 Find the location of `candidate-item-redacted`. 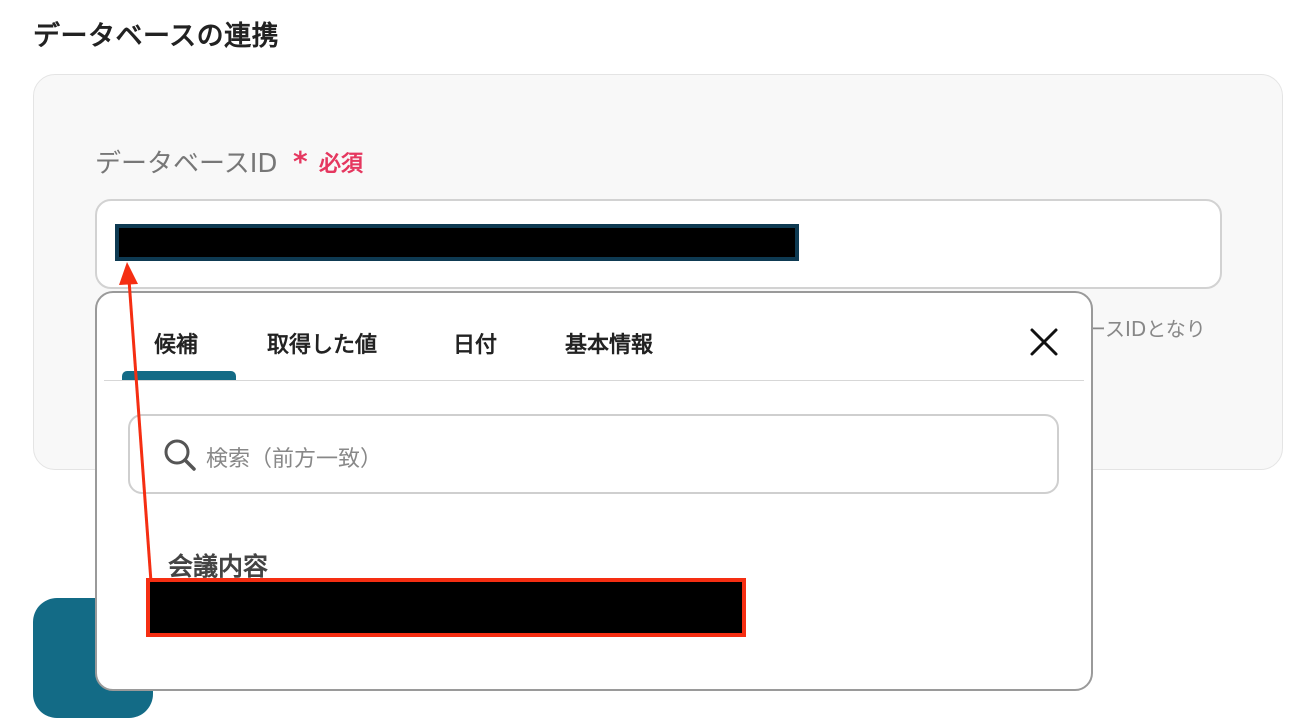

candidate-item-redacted is located at coordinates (446, 607).